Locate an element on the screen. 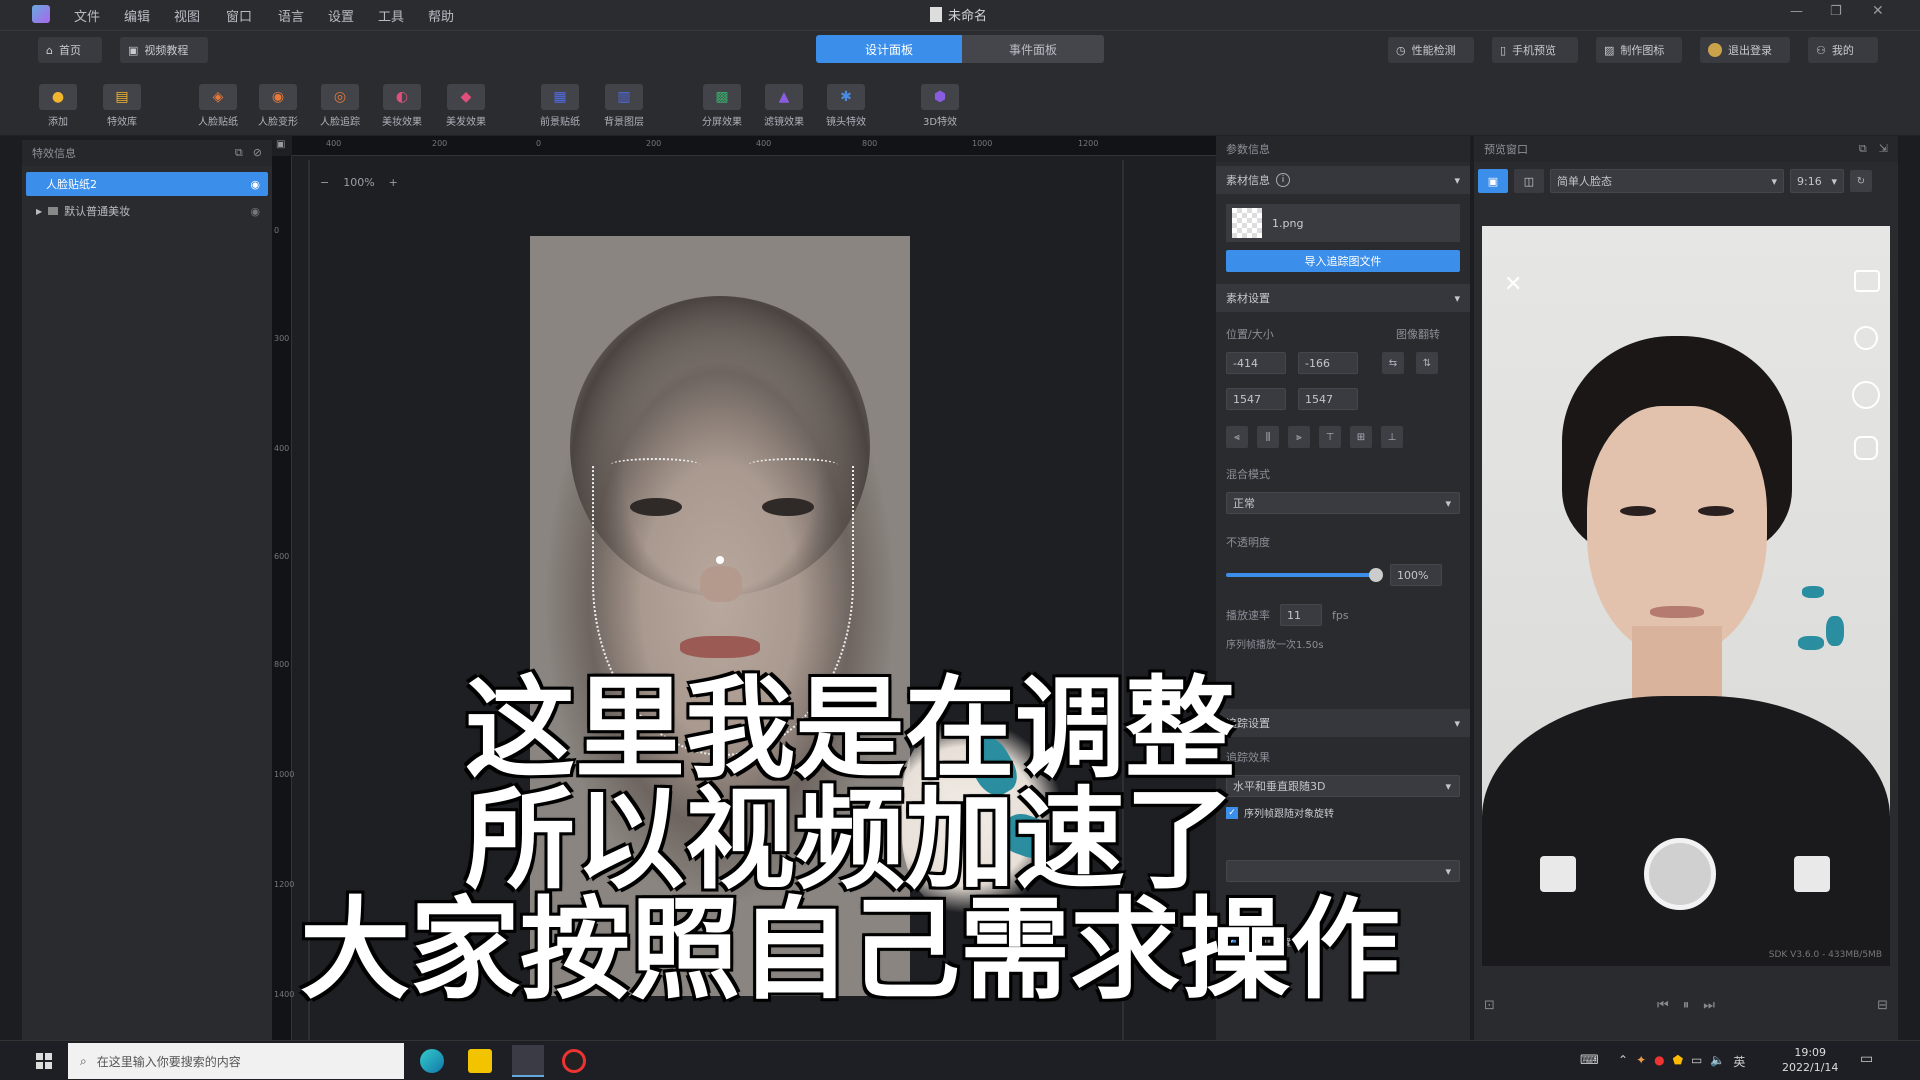 This screenshot has width=1920, height=1080. menu-item: 文件 is located at coordinates (87, 15).